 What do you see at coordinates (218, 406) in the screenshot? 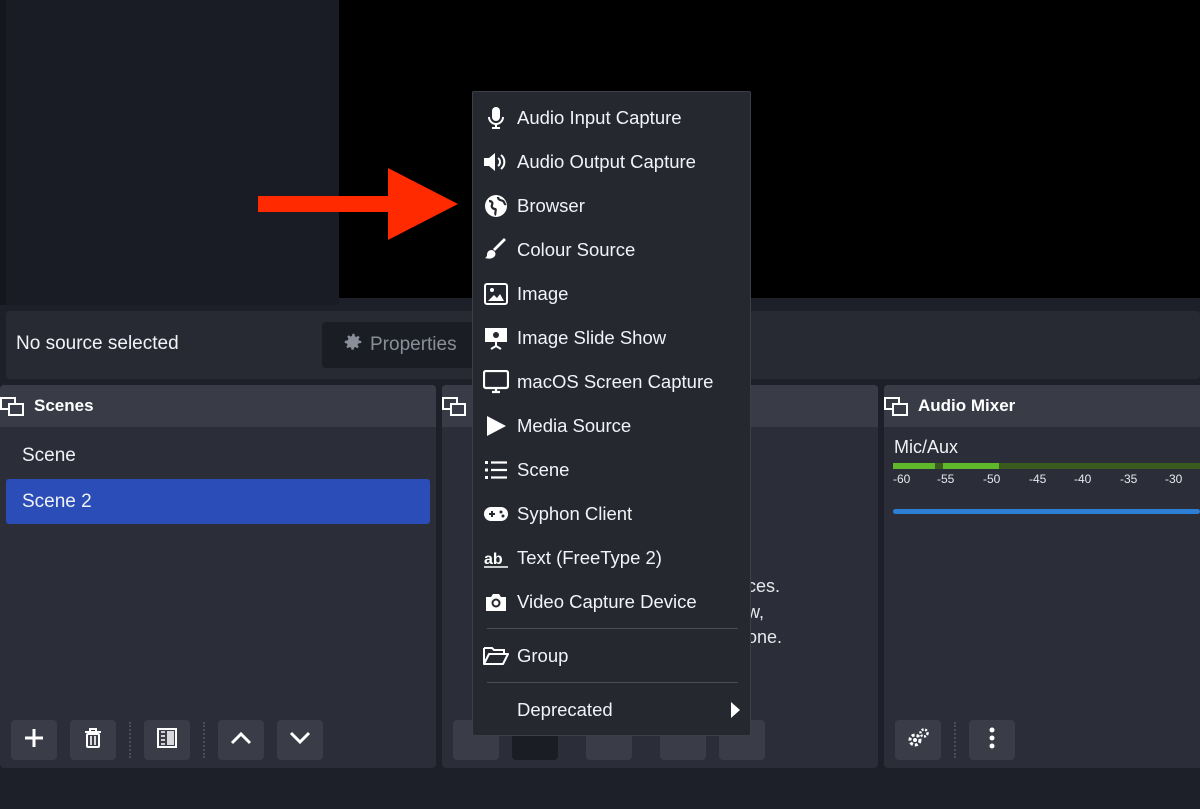
I see `scenes-dock-header: Scenes` at bounding box center [218, 406].